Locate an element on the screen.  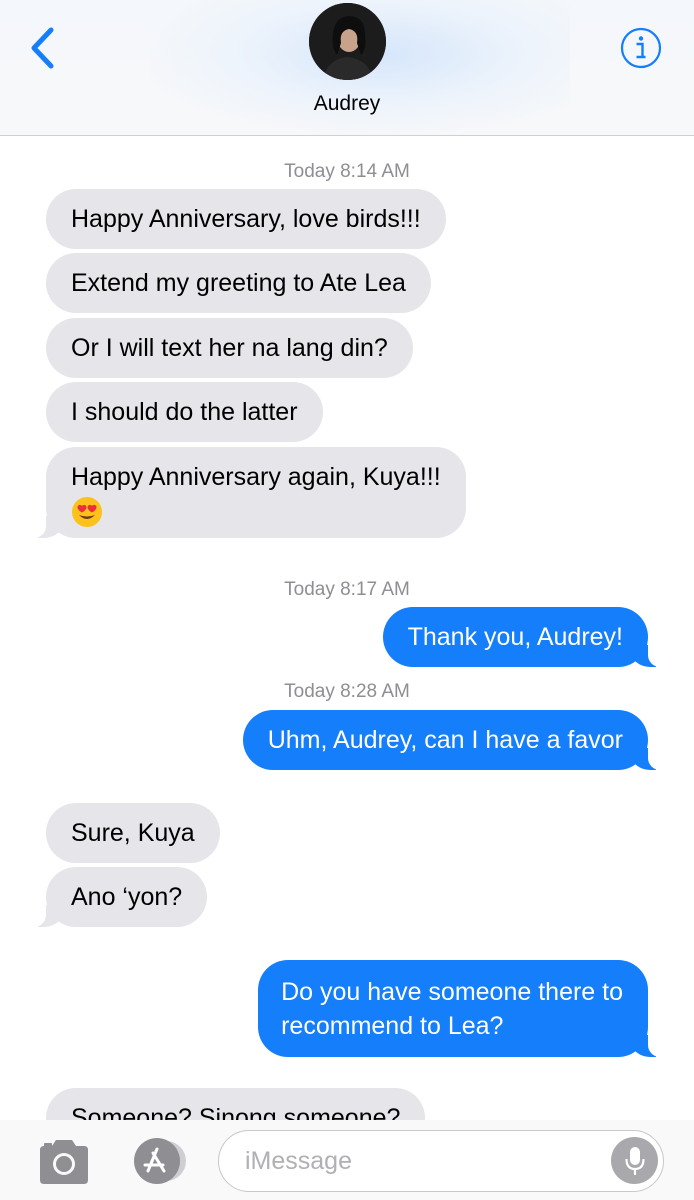
incoming-message: Ano ‘yon? is located at coordinates (119, 897).